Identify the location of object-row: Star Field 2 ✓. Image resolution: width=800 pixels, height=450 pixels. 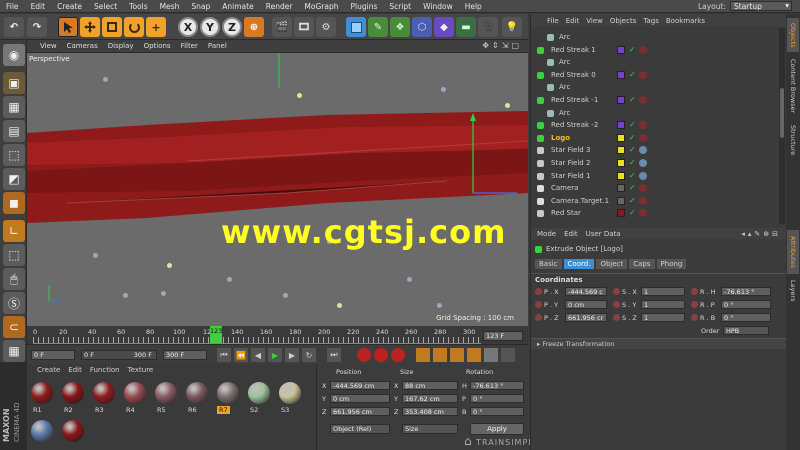
(654, 163).